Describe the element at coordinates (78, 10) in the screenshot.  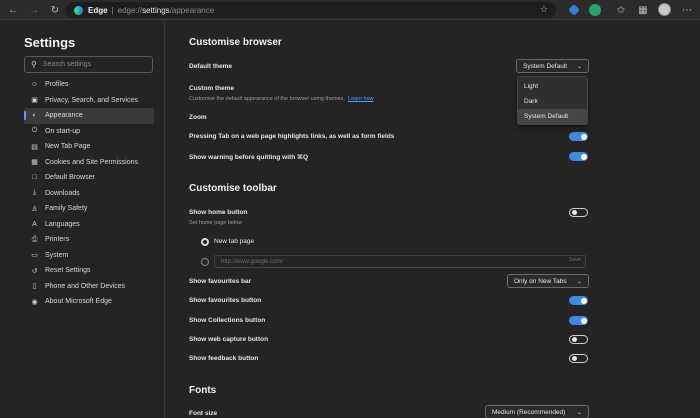
I see `edge-logo-icon` at that location.